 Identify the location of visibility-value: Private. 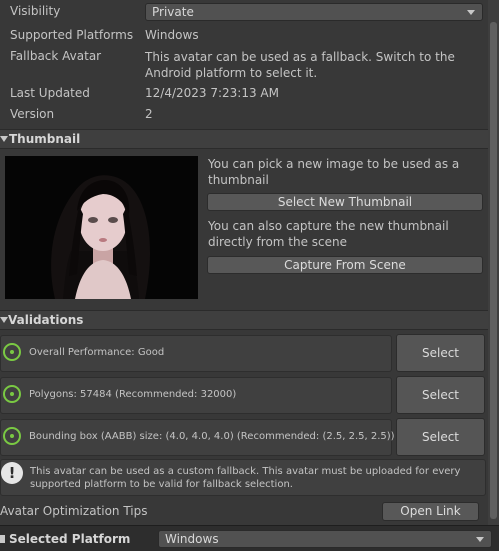
(173, 12).